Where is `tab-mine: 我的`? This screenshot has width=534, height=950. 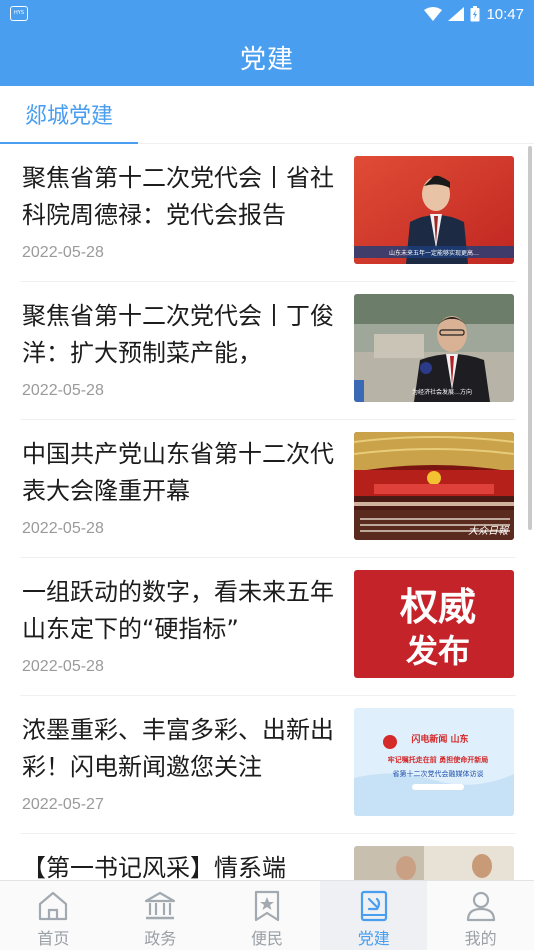 tab-mine: 我的 is located at coordinates (480, 915).